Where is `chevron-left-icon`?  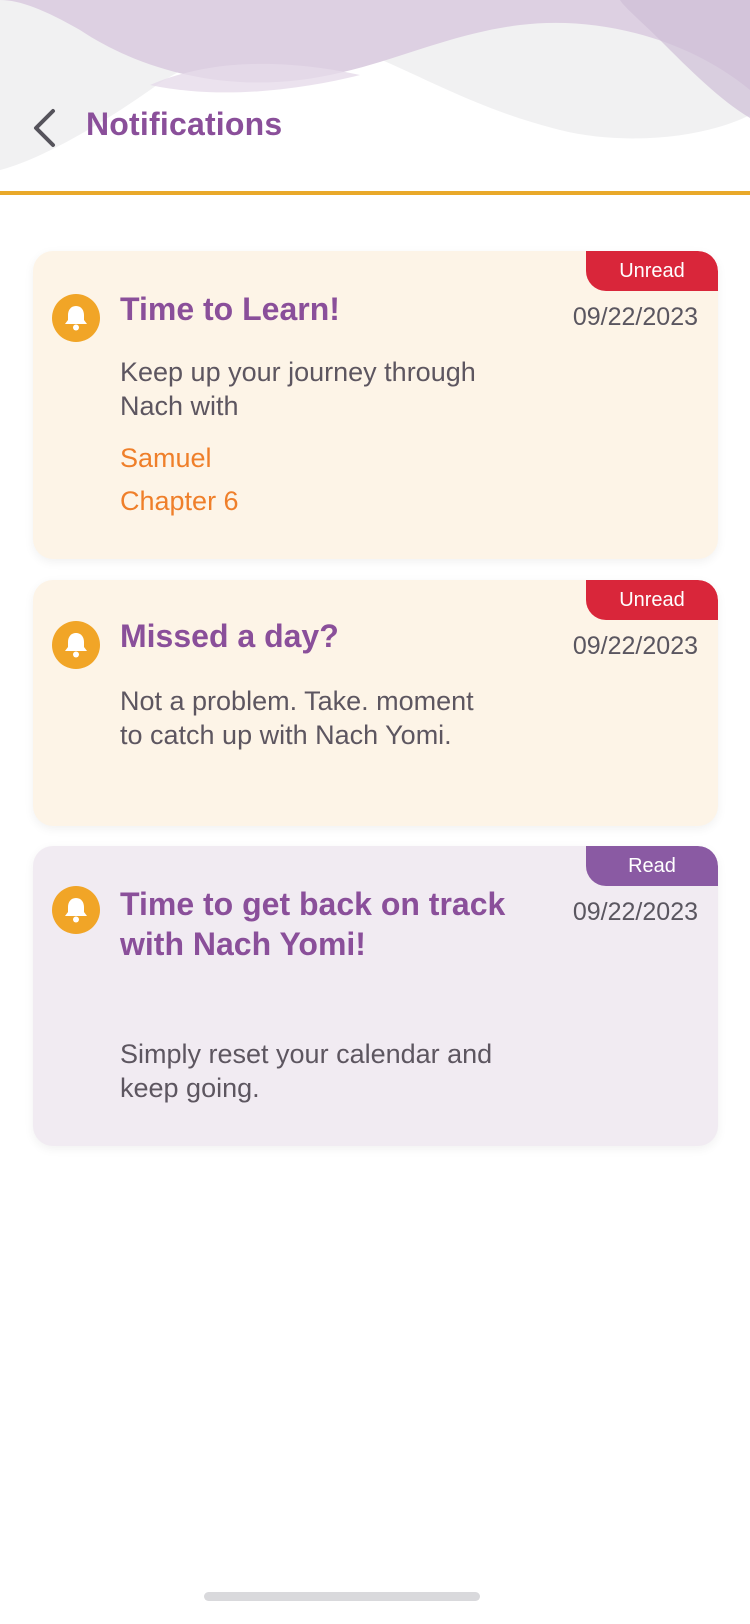
chevron-left-icon is located at coordinates (44, 130).